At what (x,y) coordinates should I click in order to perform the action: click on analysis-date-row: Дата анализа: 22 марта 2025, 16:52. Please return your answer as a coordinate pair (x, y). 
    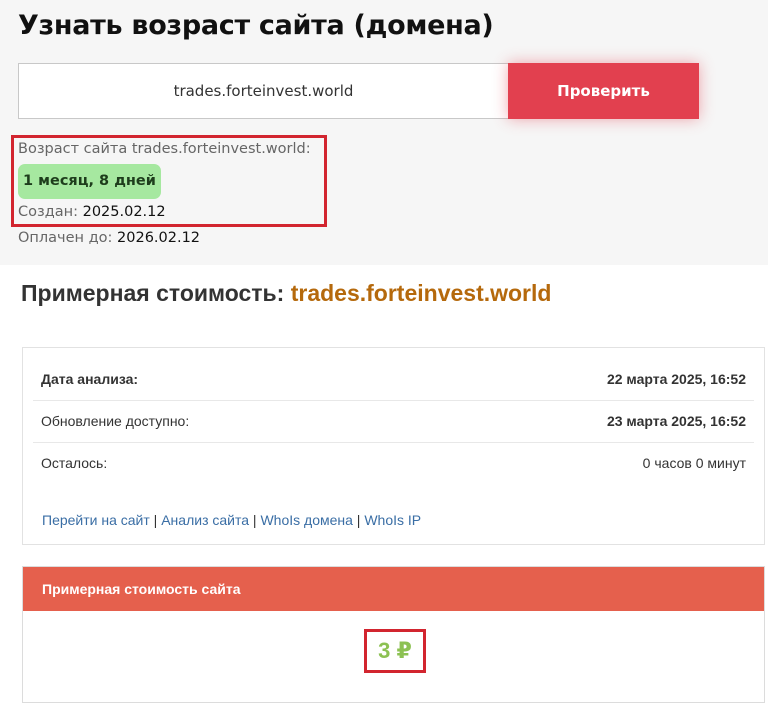
    Looking at the image, I should click on (393, 380).